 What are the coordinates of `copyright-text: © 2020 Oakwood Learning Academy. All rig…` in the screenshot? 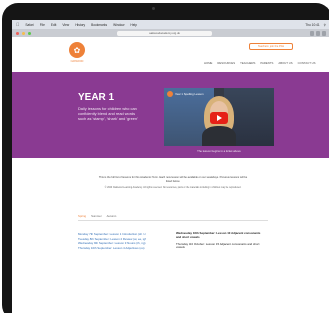 It's located at (173, 188).